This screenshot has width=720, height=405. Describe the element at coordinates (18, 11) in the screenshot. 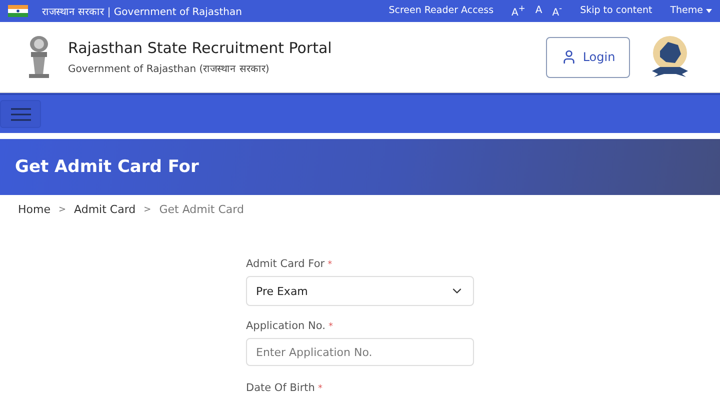

I see `flag-icon` at that location.